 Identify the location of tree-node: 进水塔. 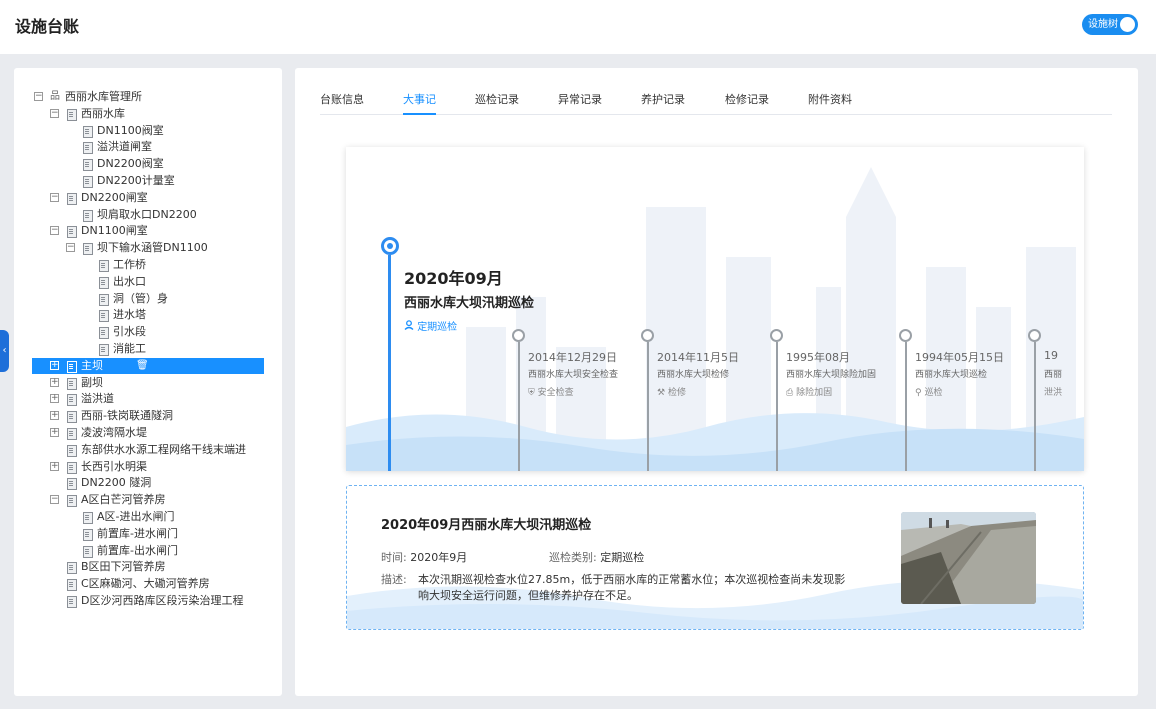
(148, 315).